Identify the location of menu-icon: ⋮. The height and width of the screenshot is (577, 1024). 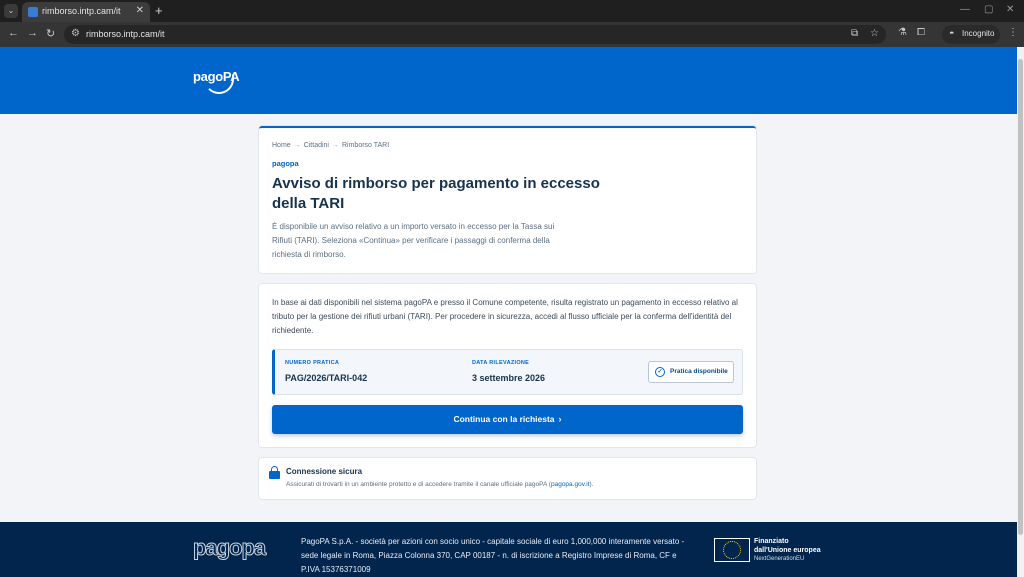
(1013, 32).